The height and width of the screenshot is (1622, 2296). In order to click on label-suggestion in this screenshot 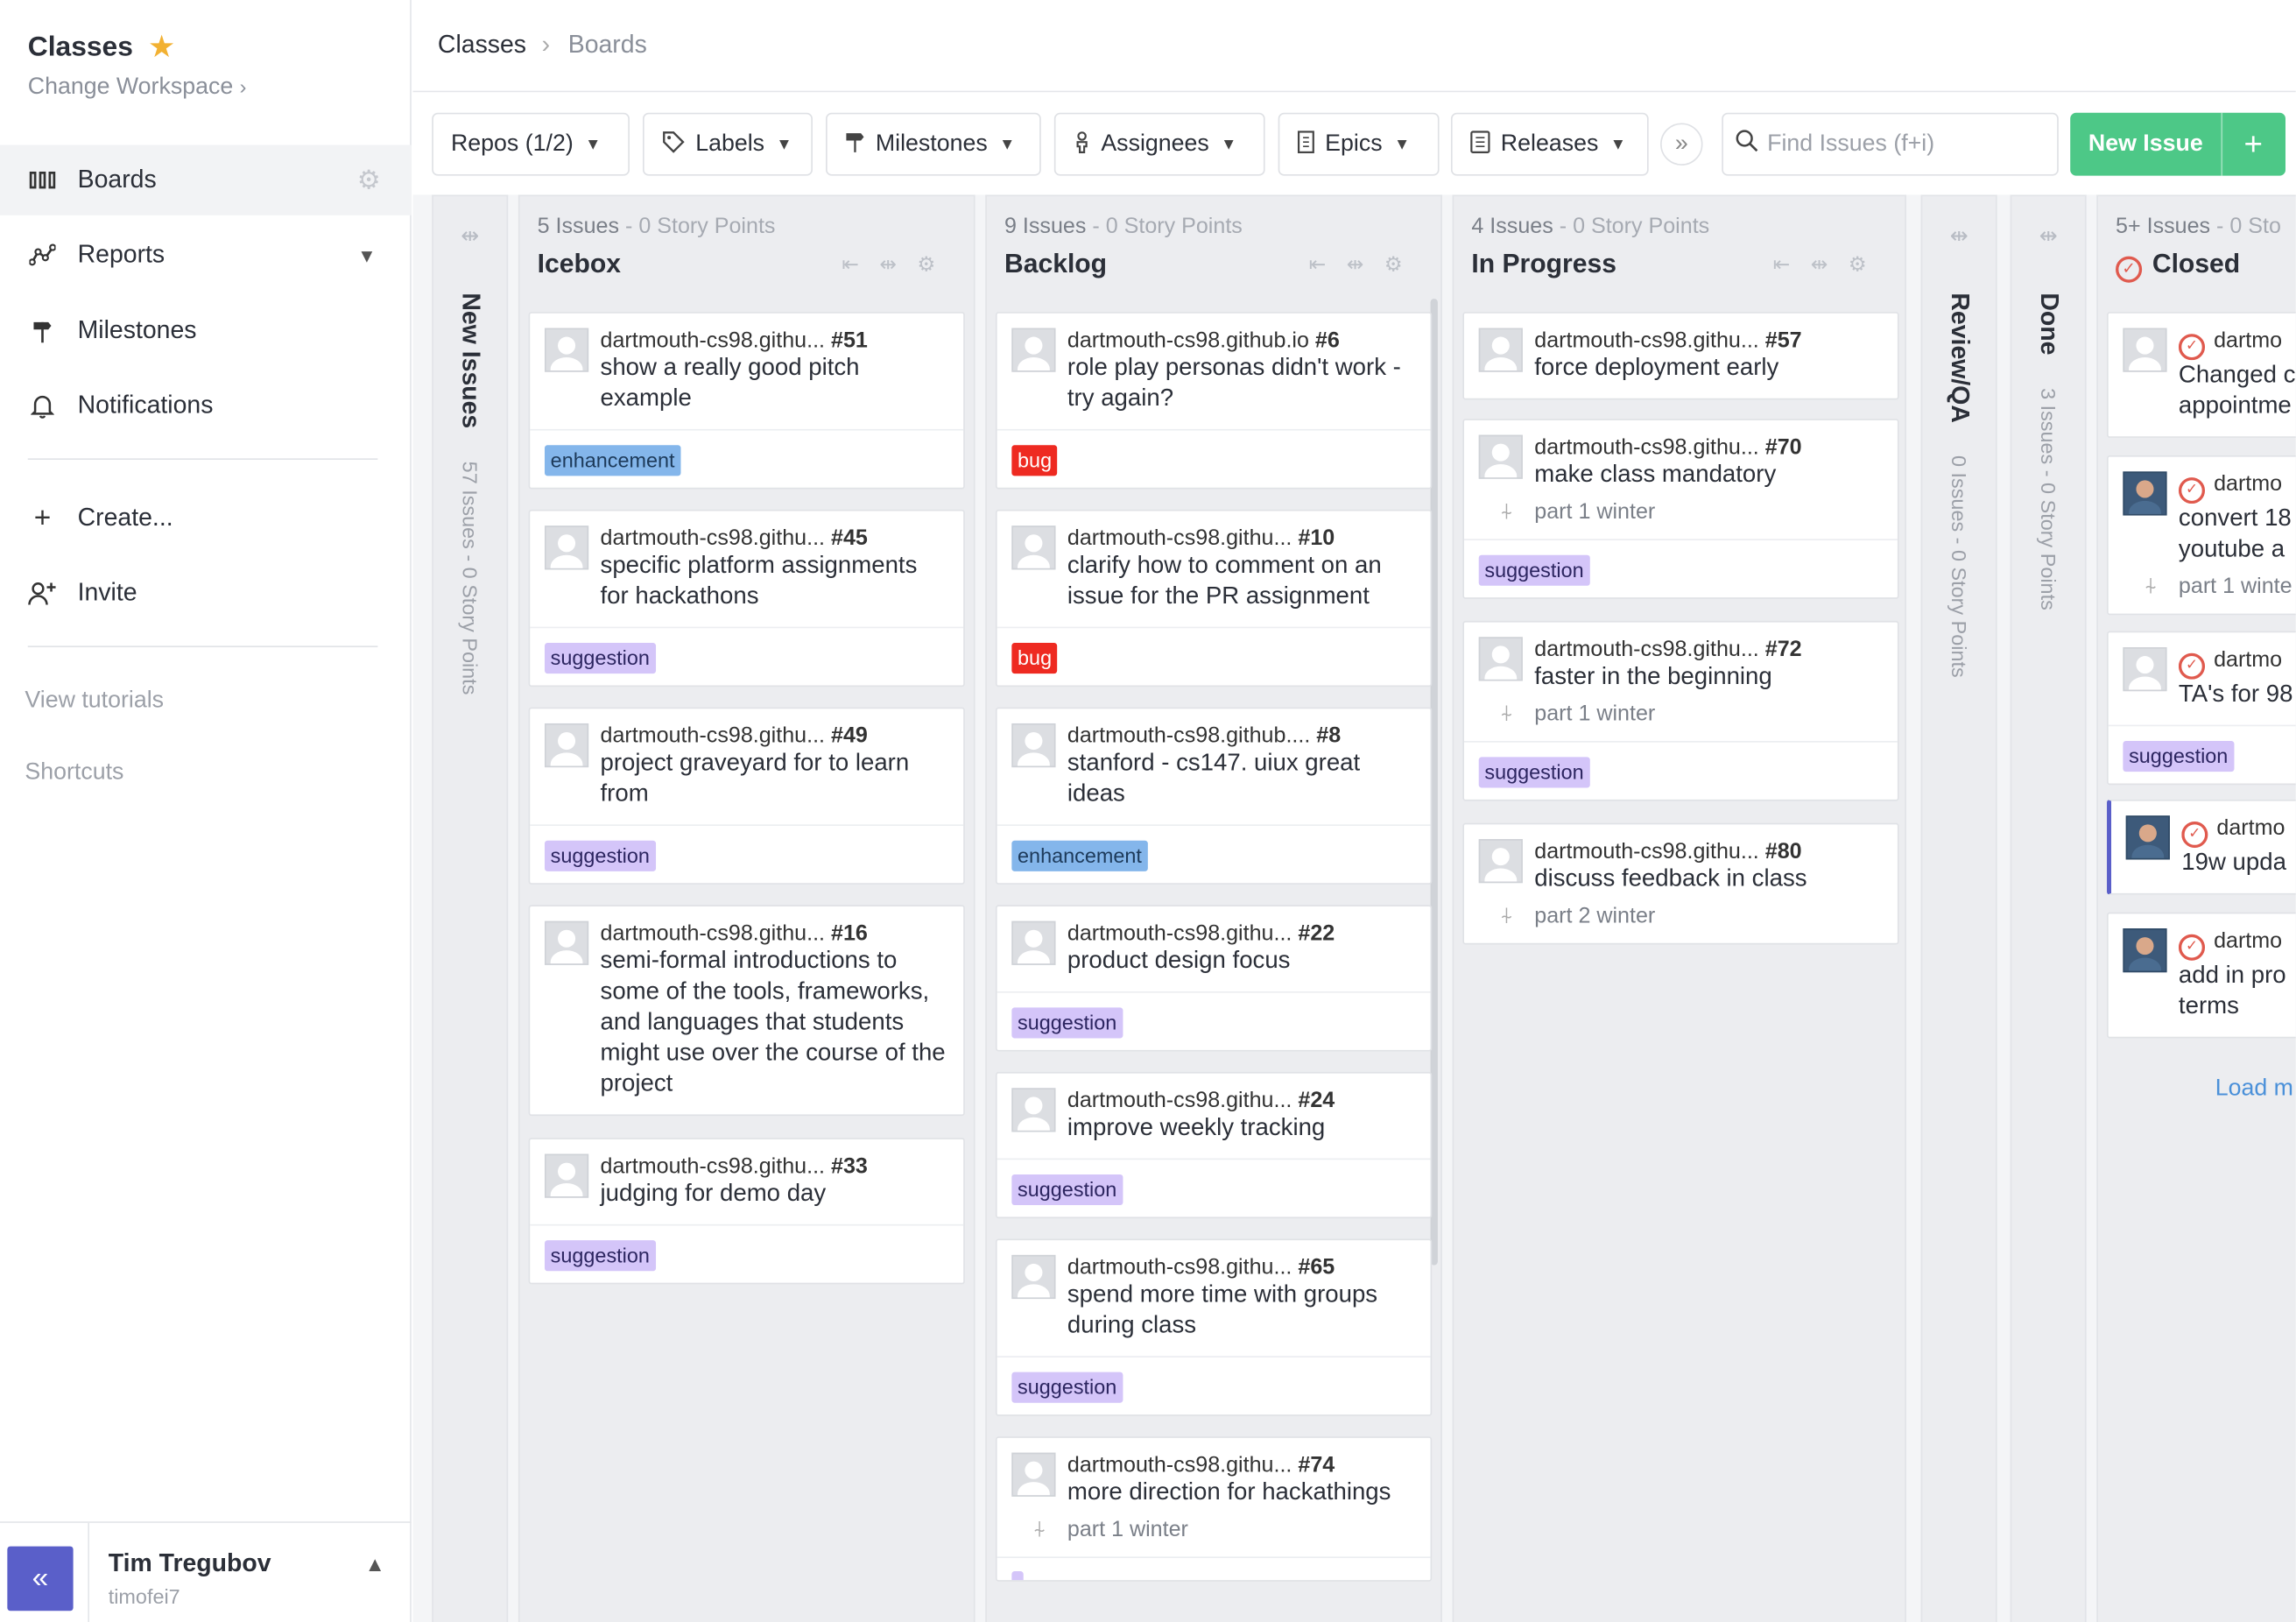, I will do `click(1017, 1576)`.